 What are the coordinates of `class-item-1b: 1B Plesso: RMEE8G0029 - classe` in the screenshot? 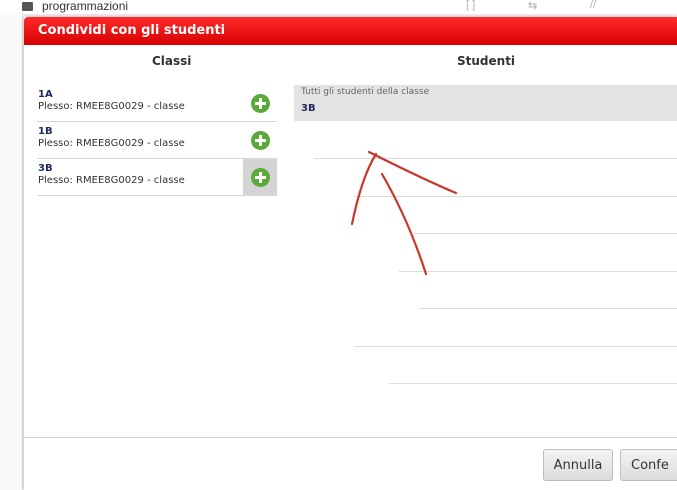 It's located at (157, 140).